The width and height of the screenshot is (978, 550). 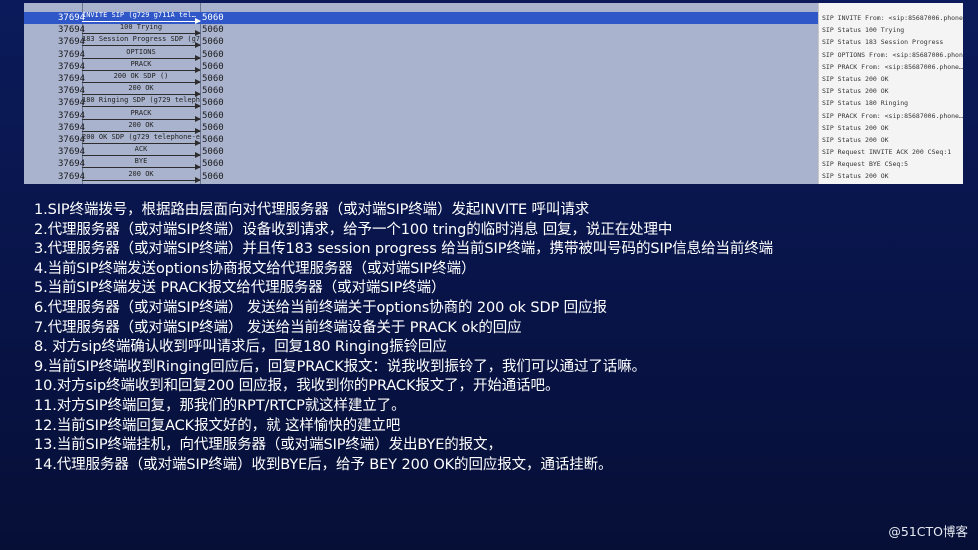 I want to click on packet-info-row: SIP Request BYE CSeq:5, so click(x=891, y=164).